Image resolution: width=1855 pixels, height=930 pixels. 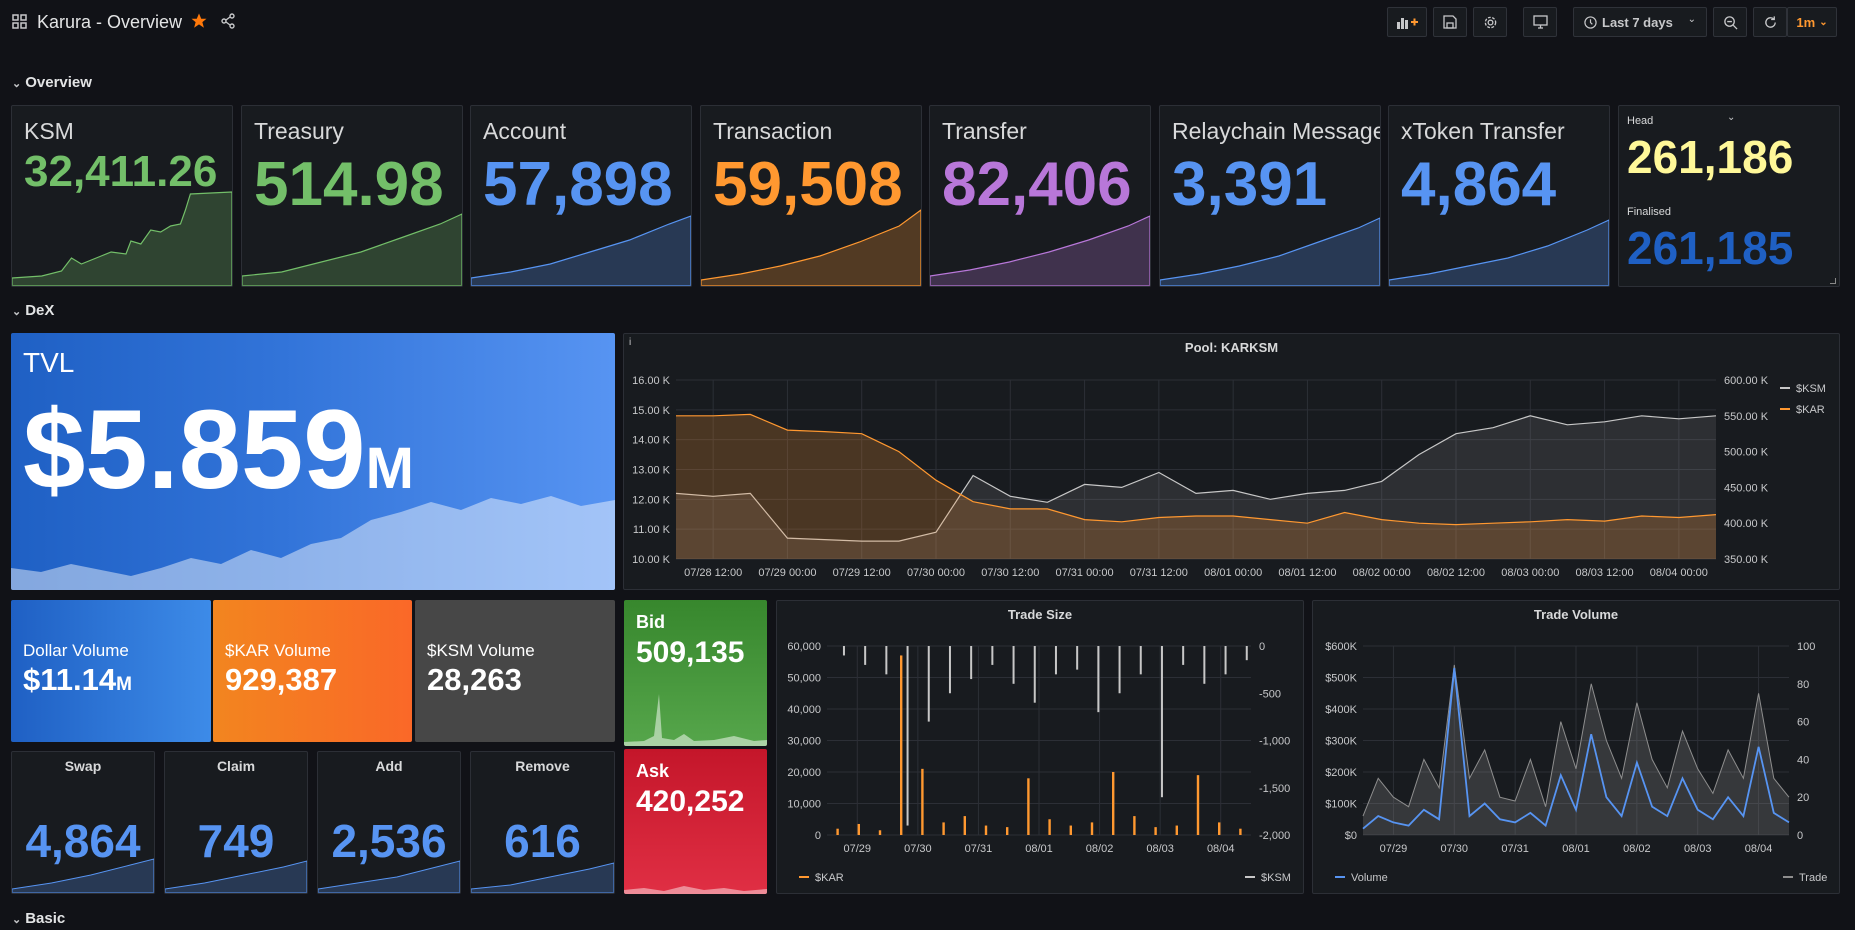 What do you see at coordinates (109, 22) in the screenshot?
I see `dashboard-title: Karura - Overview` at bounding box center [109, 22].